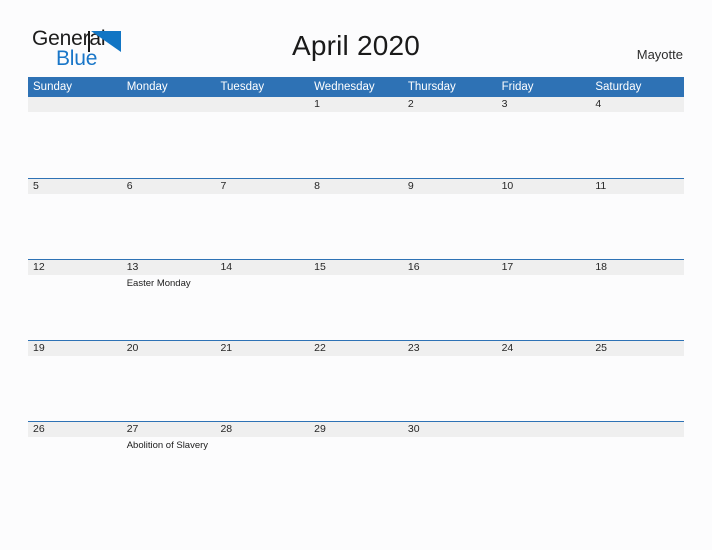  Describe the element at coordinates (543, 381) in the screenshot. I see `calendar-day-cell: 24` at that location.